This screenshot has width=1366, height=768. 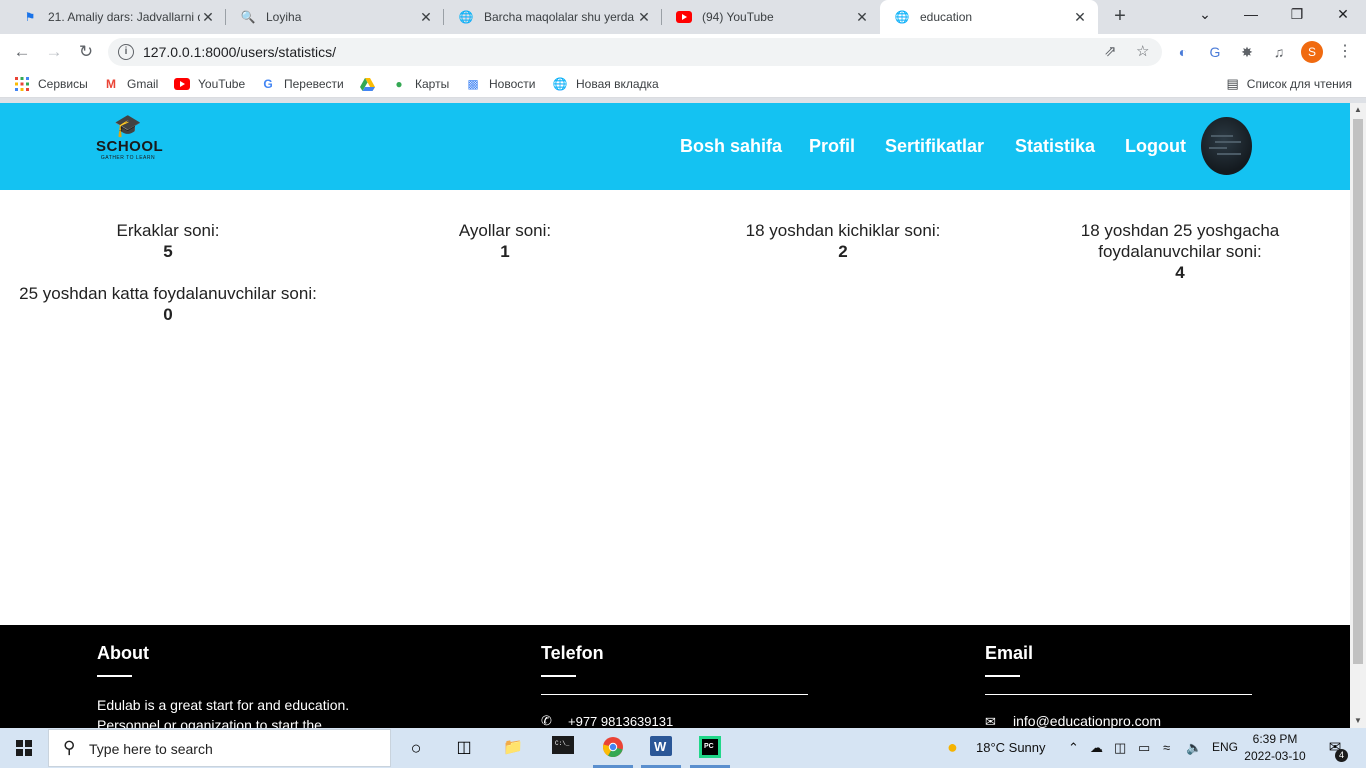 I want to click on device-icon: ◫, so click(x=1120, y=748).